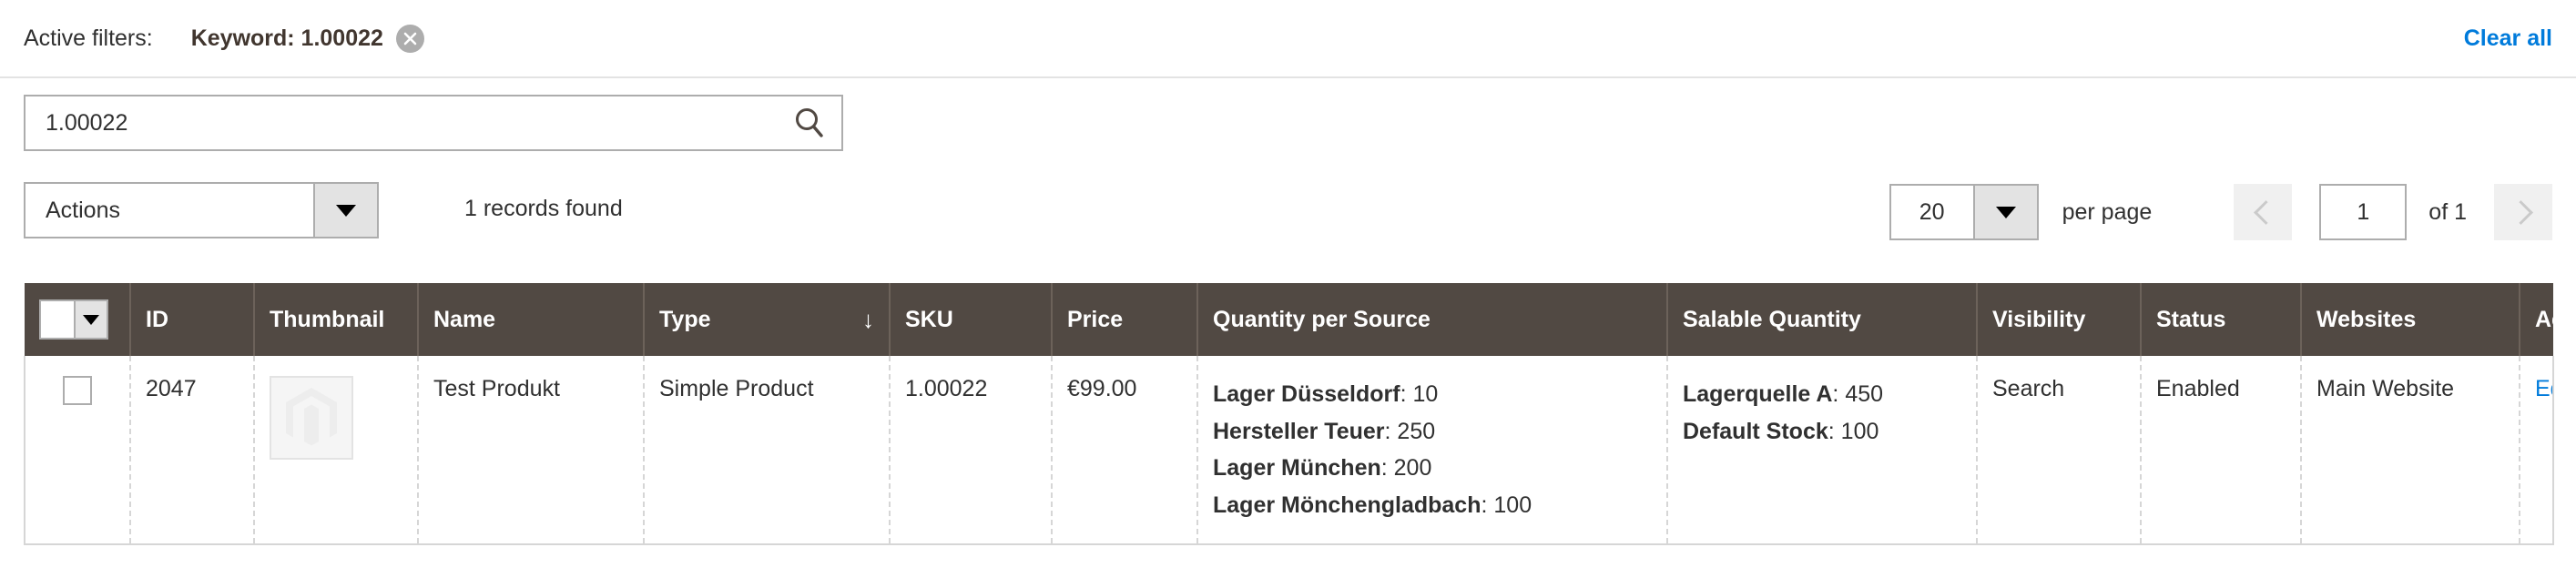 Image resolution: width=2576 pixels, height=578 pixels. I want to click on records-found-label: 1 records found, so click(543, 208).